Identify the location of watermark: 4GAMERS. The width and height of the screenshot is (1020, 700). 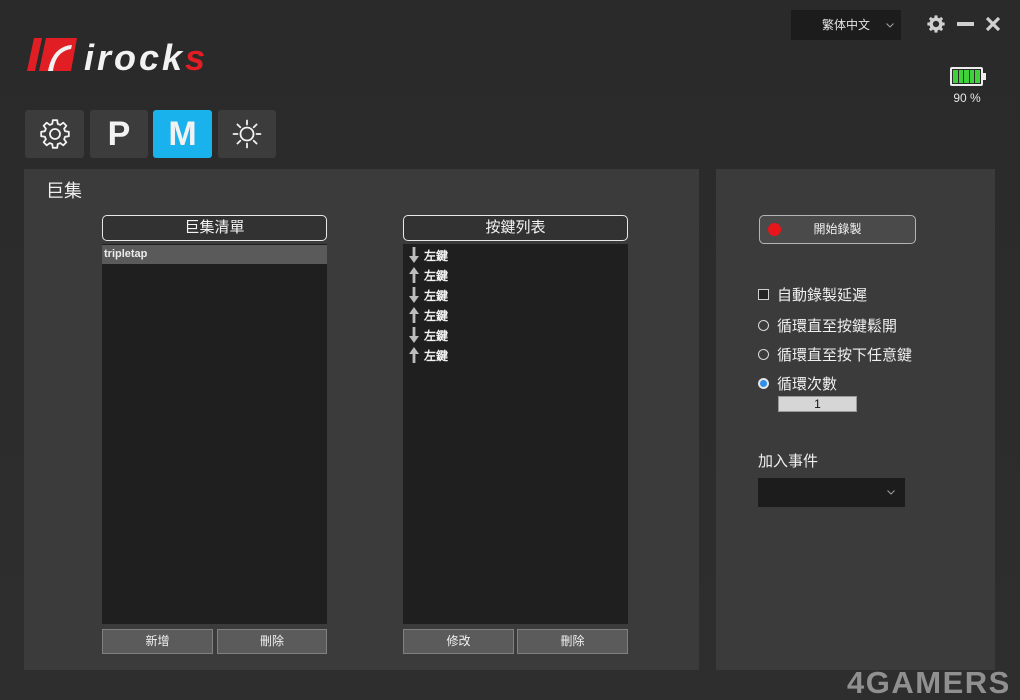
(929, 682).